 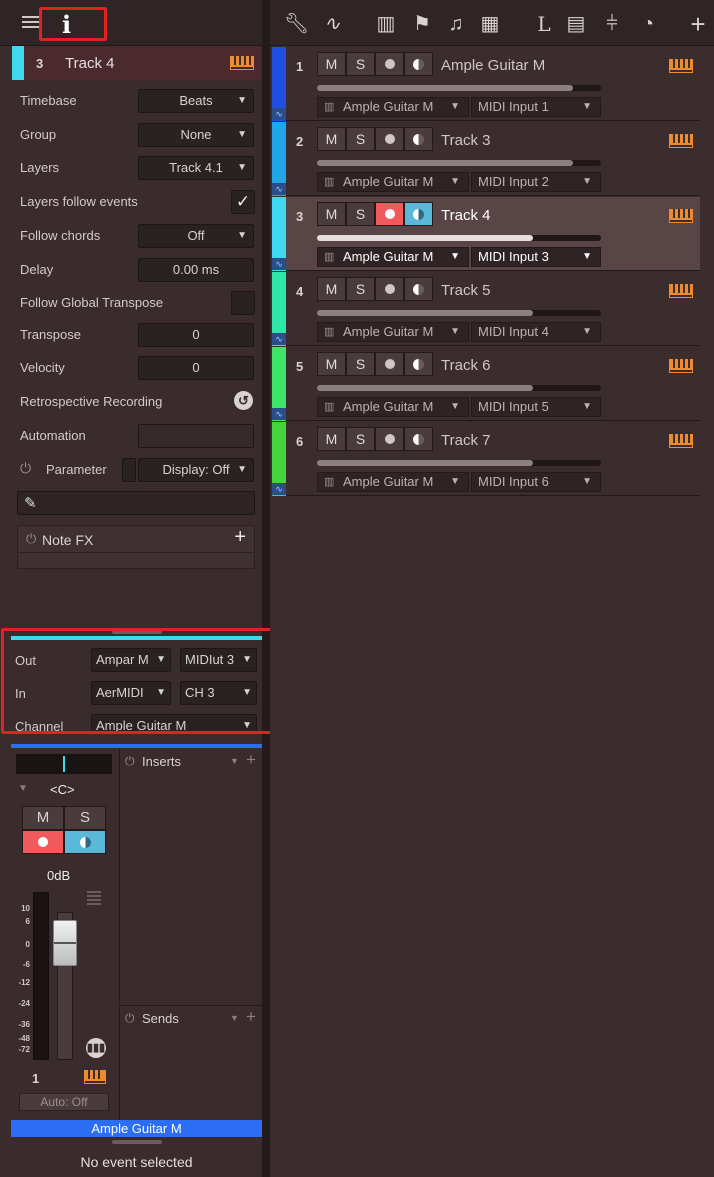 What do you see at coordinates (243, 400) in the screenshot?
I see `retro-record-icon: ↺` at bounding box center [243, 400].